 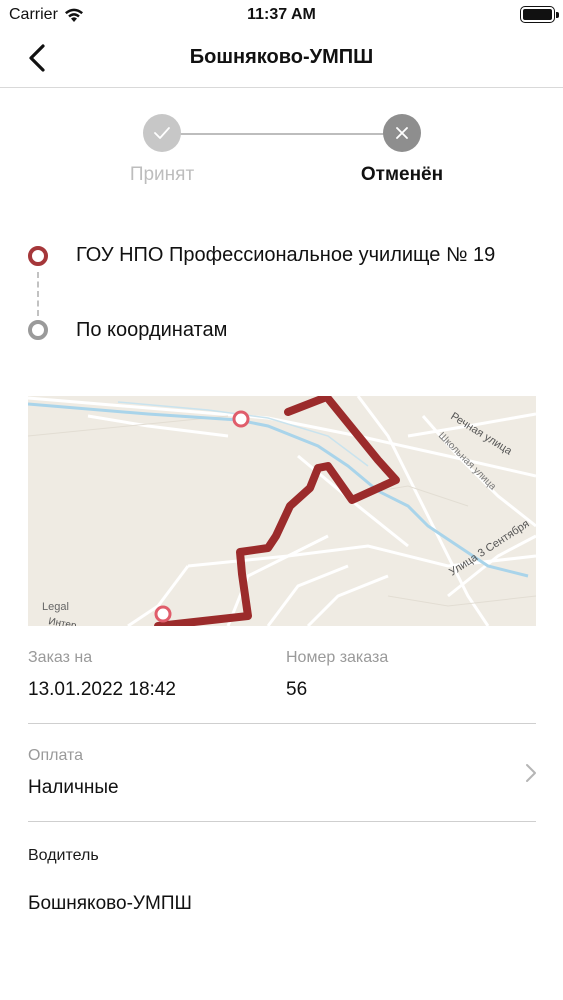 What do you see at coordinates (241, 419) in the screenshot?
I see `map-start-marker-icon` at bounding box center [241, 419].